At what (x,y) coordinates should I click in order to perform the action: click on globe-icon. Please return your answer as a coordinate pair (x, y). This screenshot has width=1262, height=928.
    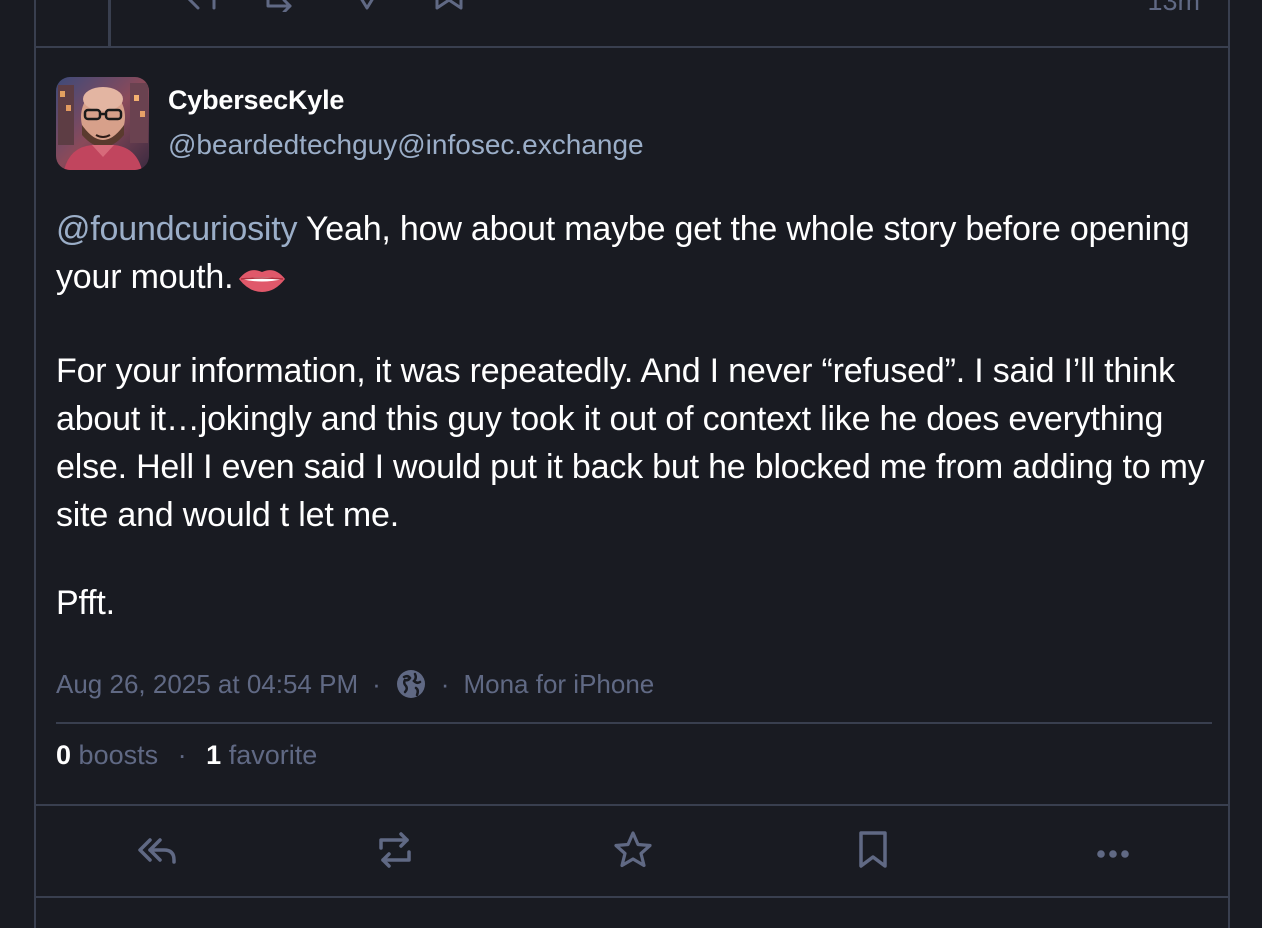
    Looking at the image, I should click on (411, 684).